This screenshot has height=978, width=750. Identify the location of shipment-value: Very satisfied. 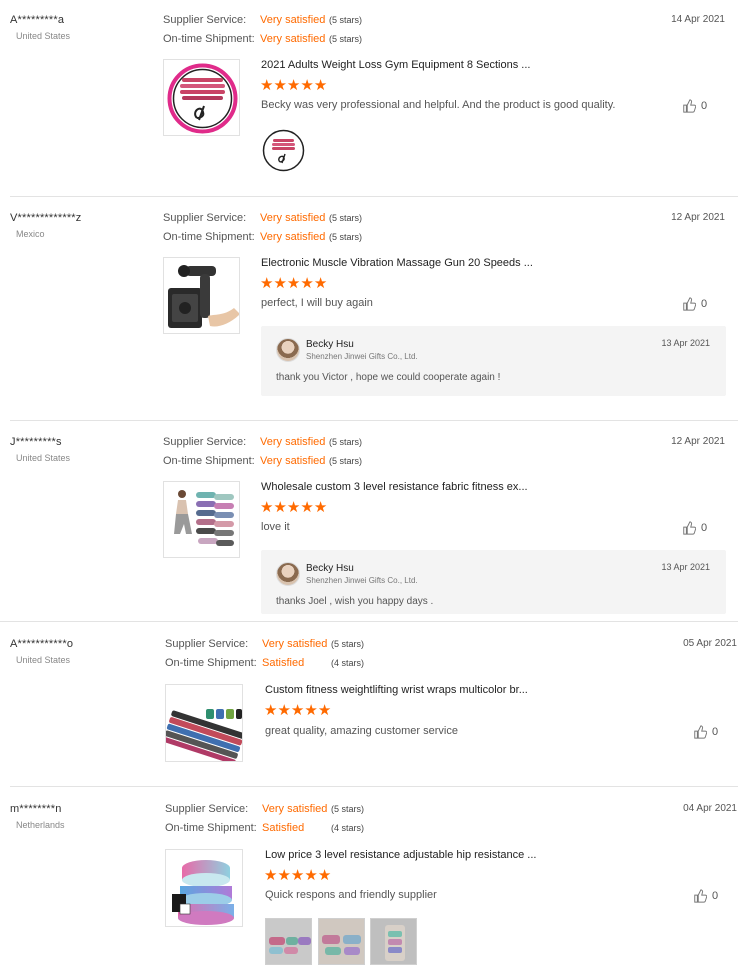
(293, 237).